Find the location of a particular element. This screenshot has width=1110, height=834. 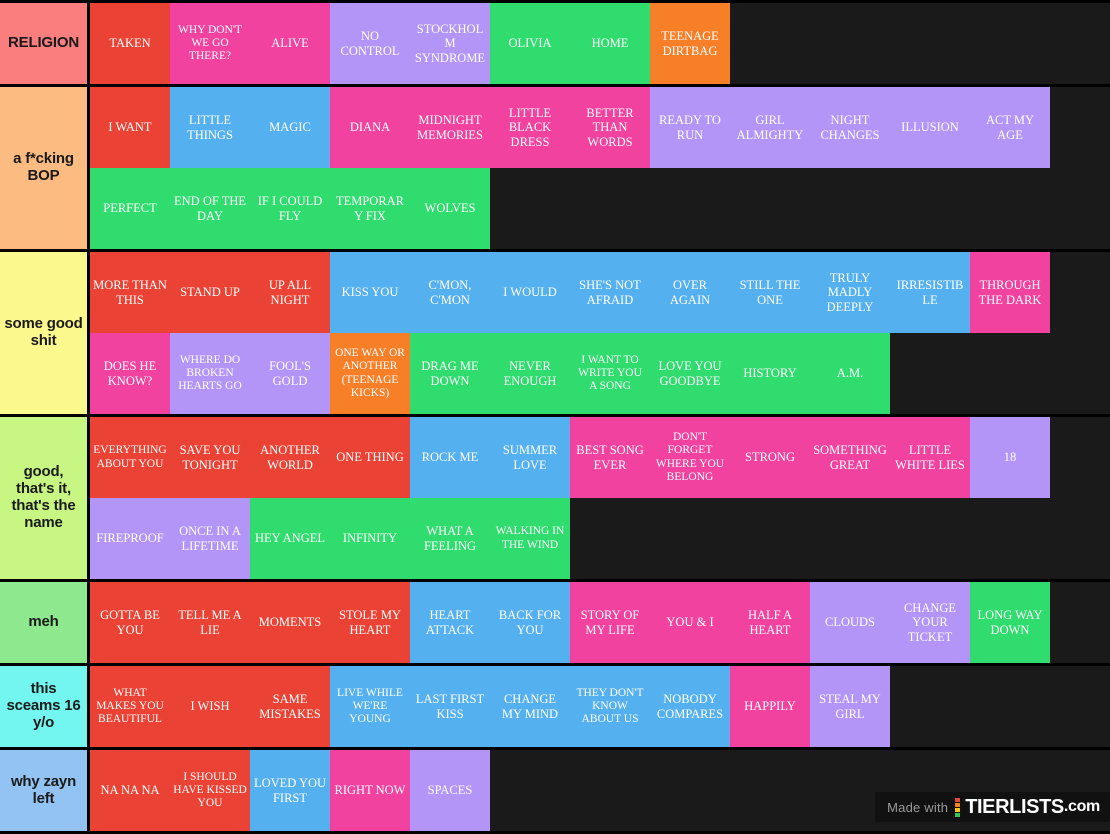

tier-label: meh is located at coordinates (45, 622).